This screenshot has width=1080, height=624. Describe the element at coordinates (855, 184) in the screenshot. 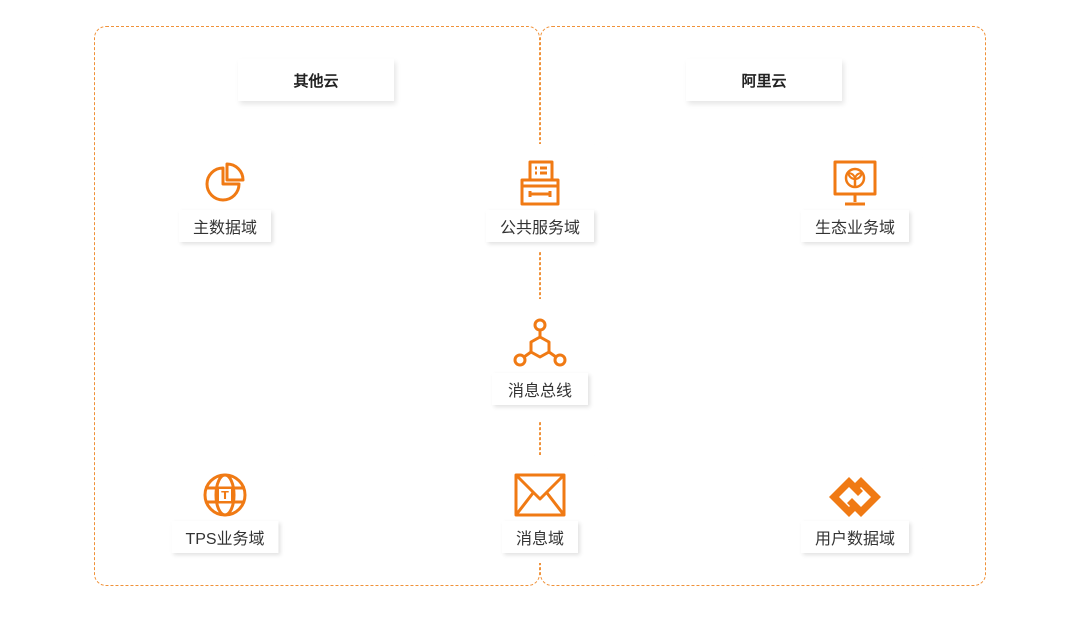

I see `monitor-sprout-icon` at that location.